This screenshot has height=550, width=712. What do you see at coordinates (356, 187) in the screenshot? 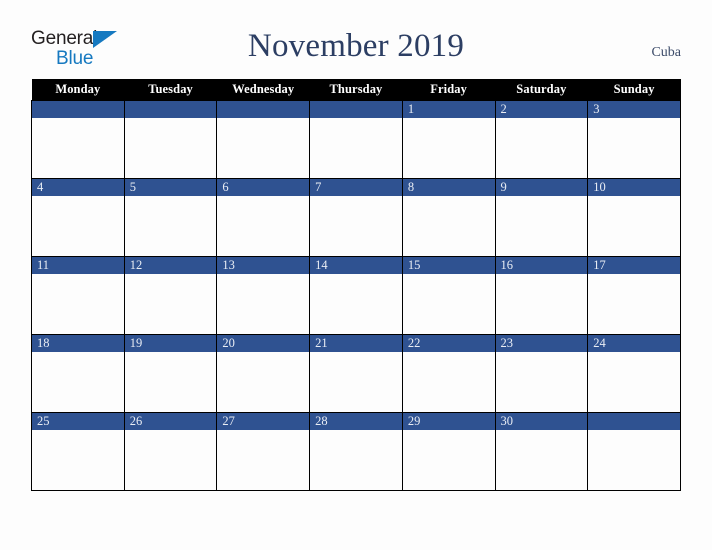
I see `day-number: 7` at bounding box center [356, 187].